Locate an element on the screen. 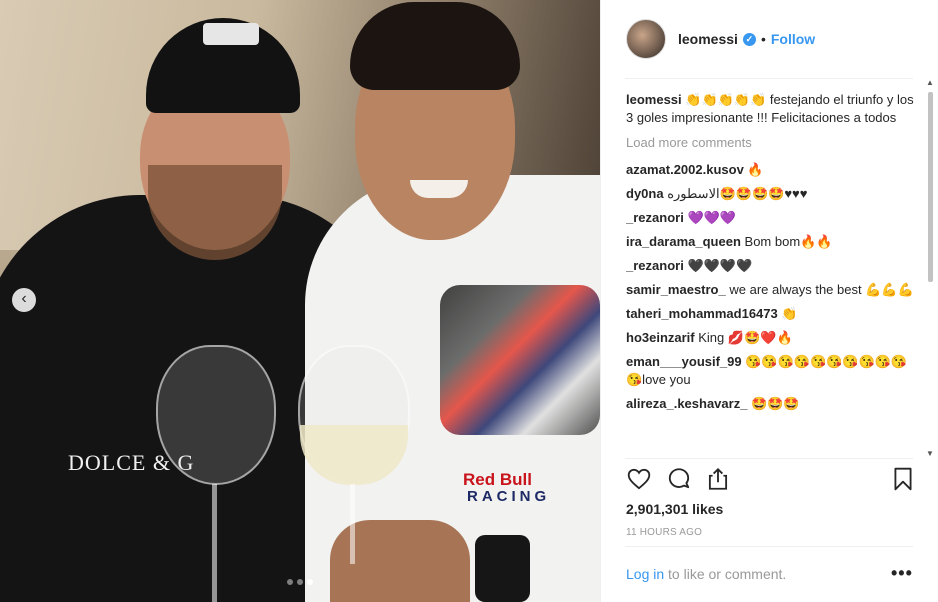 This screenshot has height=602, width=938. cap-logo is located at coordinates (231, 34).